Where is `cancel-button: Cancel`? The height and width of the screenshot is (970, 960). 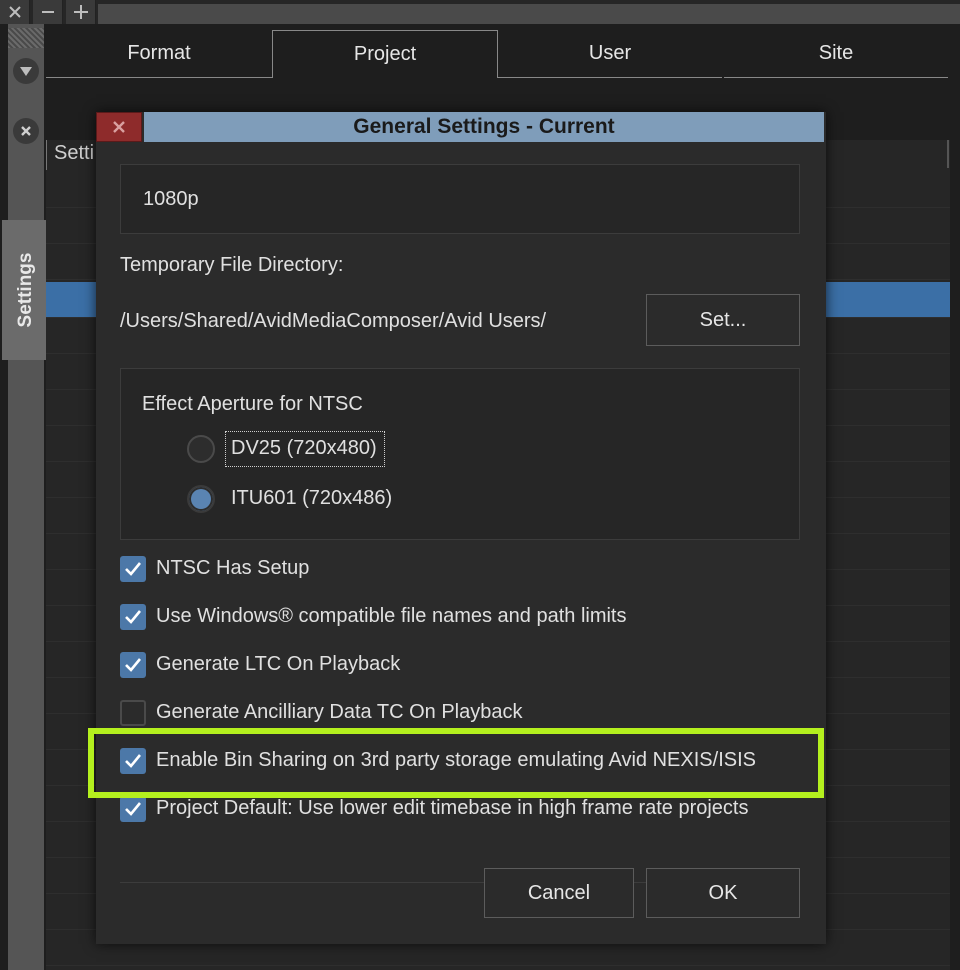 cancel-button: Cancel is located at coordinates (559, 893).